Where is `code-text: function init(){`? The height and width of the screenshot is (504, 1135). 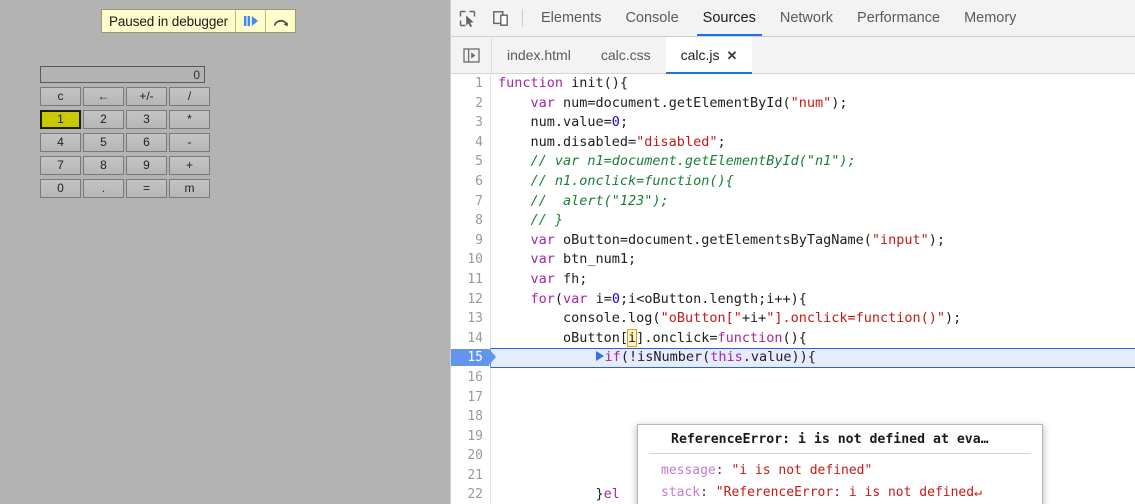 code-text: function init(){ is located at coordinates (813, 84).